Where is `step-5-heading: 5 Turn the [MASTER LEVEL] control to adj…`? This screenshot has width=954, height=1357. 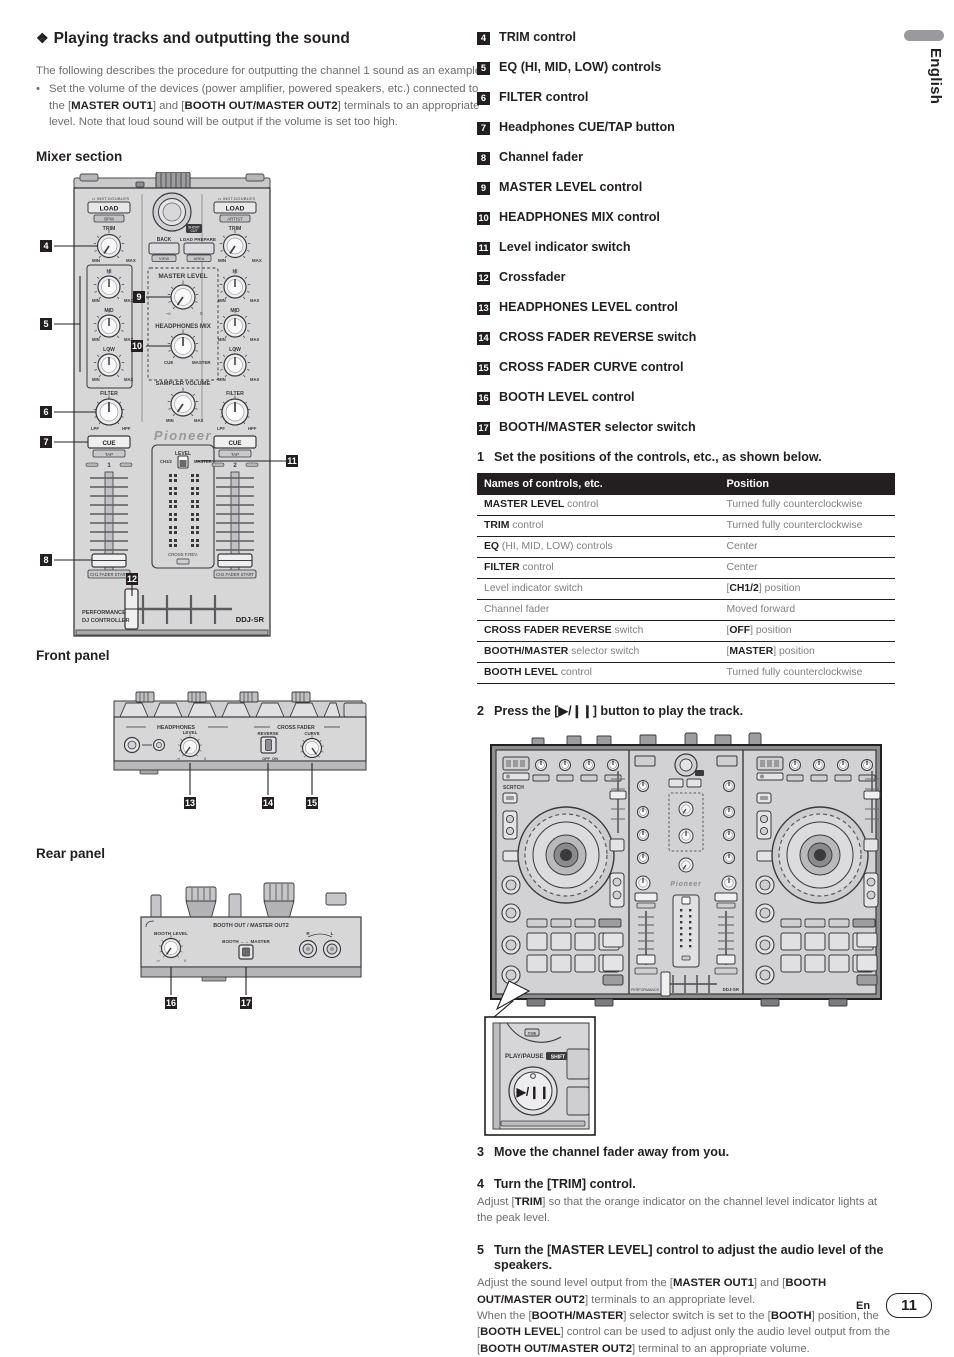
step-5-heading: 5 Turn the [MASTER LEVEL] control to adj… is located at coordinates (686, 1258).